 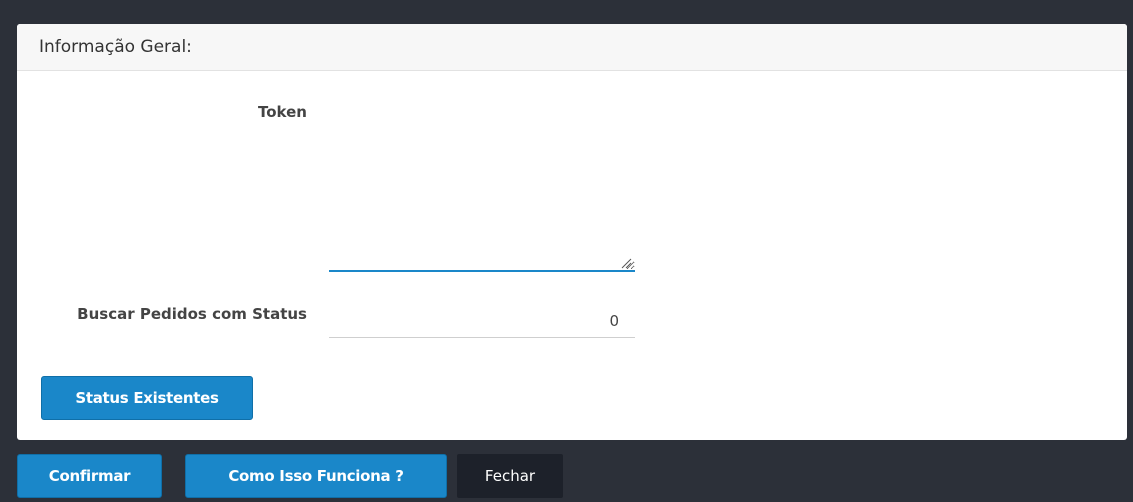 What do you see at coordinates (282, 112) in the screenshot?
I see `token-label: Token` at bounding box center [282, 112].